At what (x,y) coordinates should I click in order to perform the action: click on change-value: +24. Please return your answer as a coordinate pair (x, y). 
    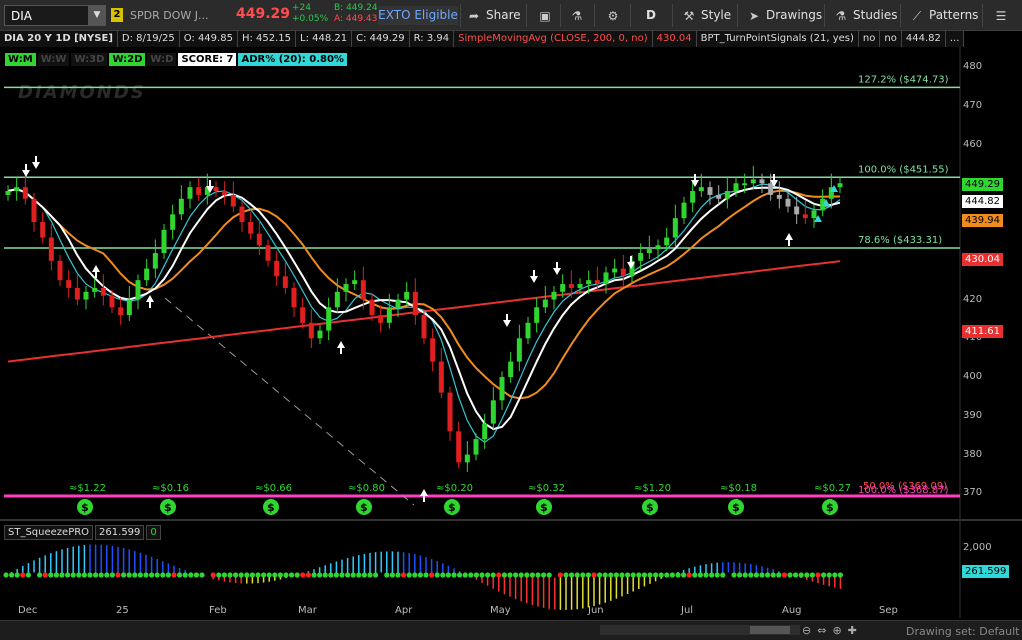
    Looking at the image, I should click on (301, 8).